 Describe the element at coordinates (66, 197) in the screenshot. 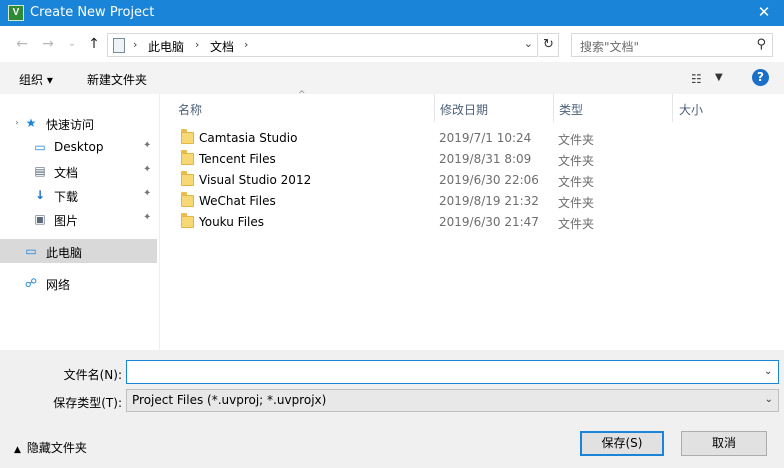

I see `nav-label-downloads: 下载` at that location.